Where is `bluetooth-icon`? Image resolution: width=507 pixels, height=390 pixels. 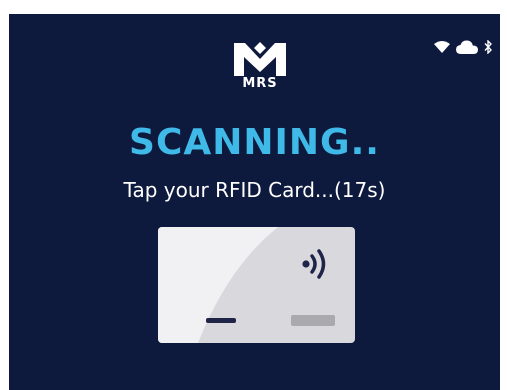 bluetooth-icon is located at coordinates (488, 47).